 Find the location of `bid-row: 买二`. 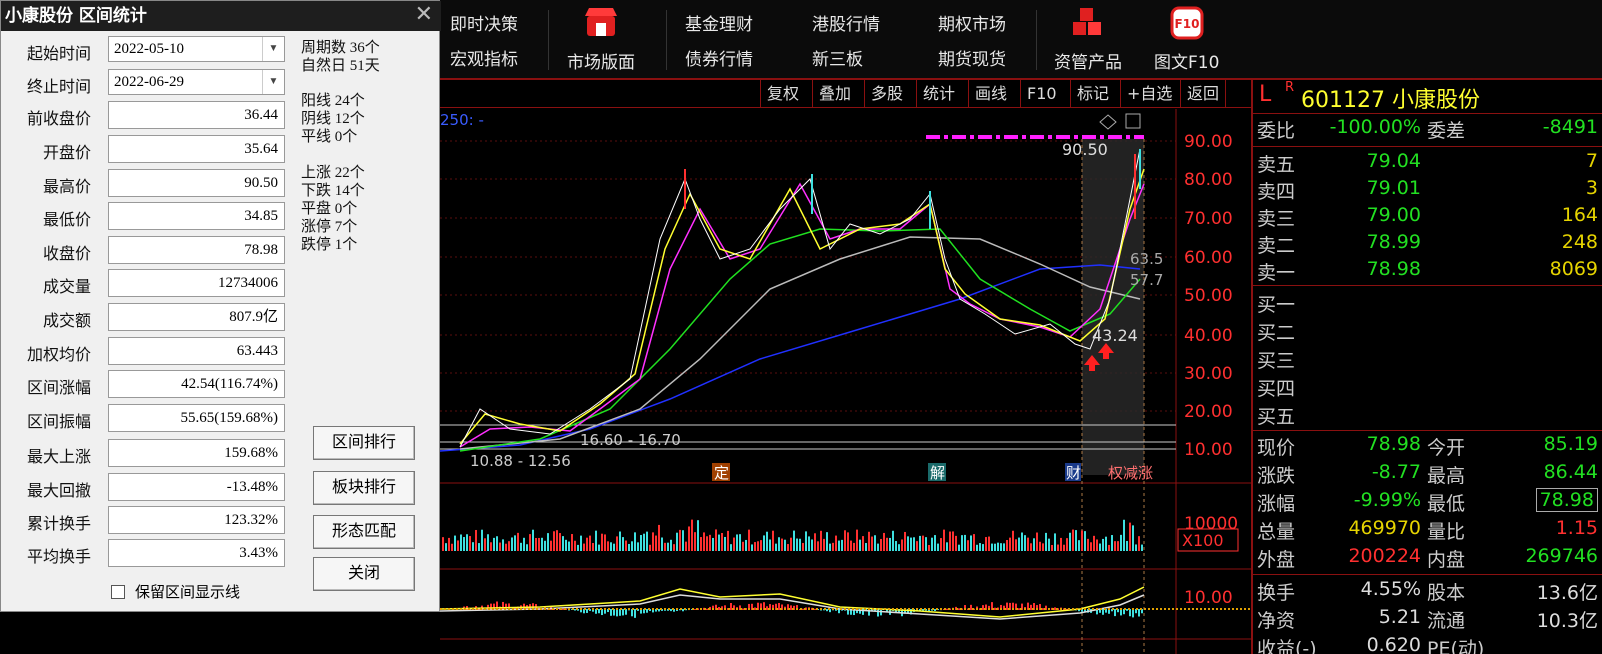

bid-row: 买二 is located at coordinates (1427, 333).